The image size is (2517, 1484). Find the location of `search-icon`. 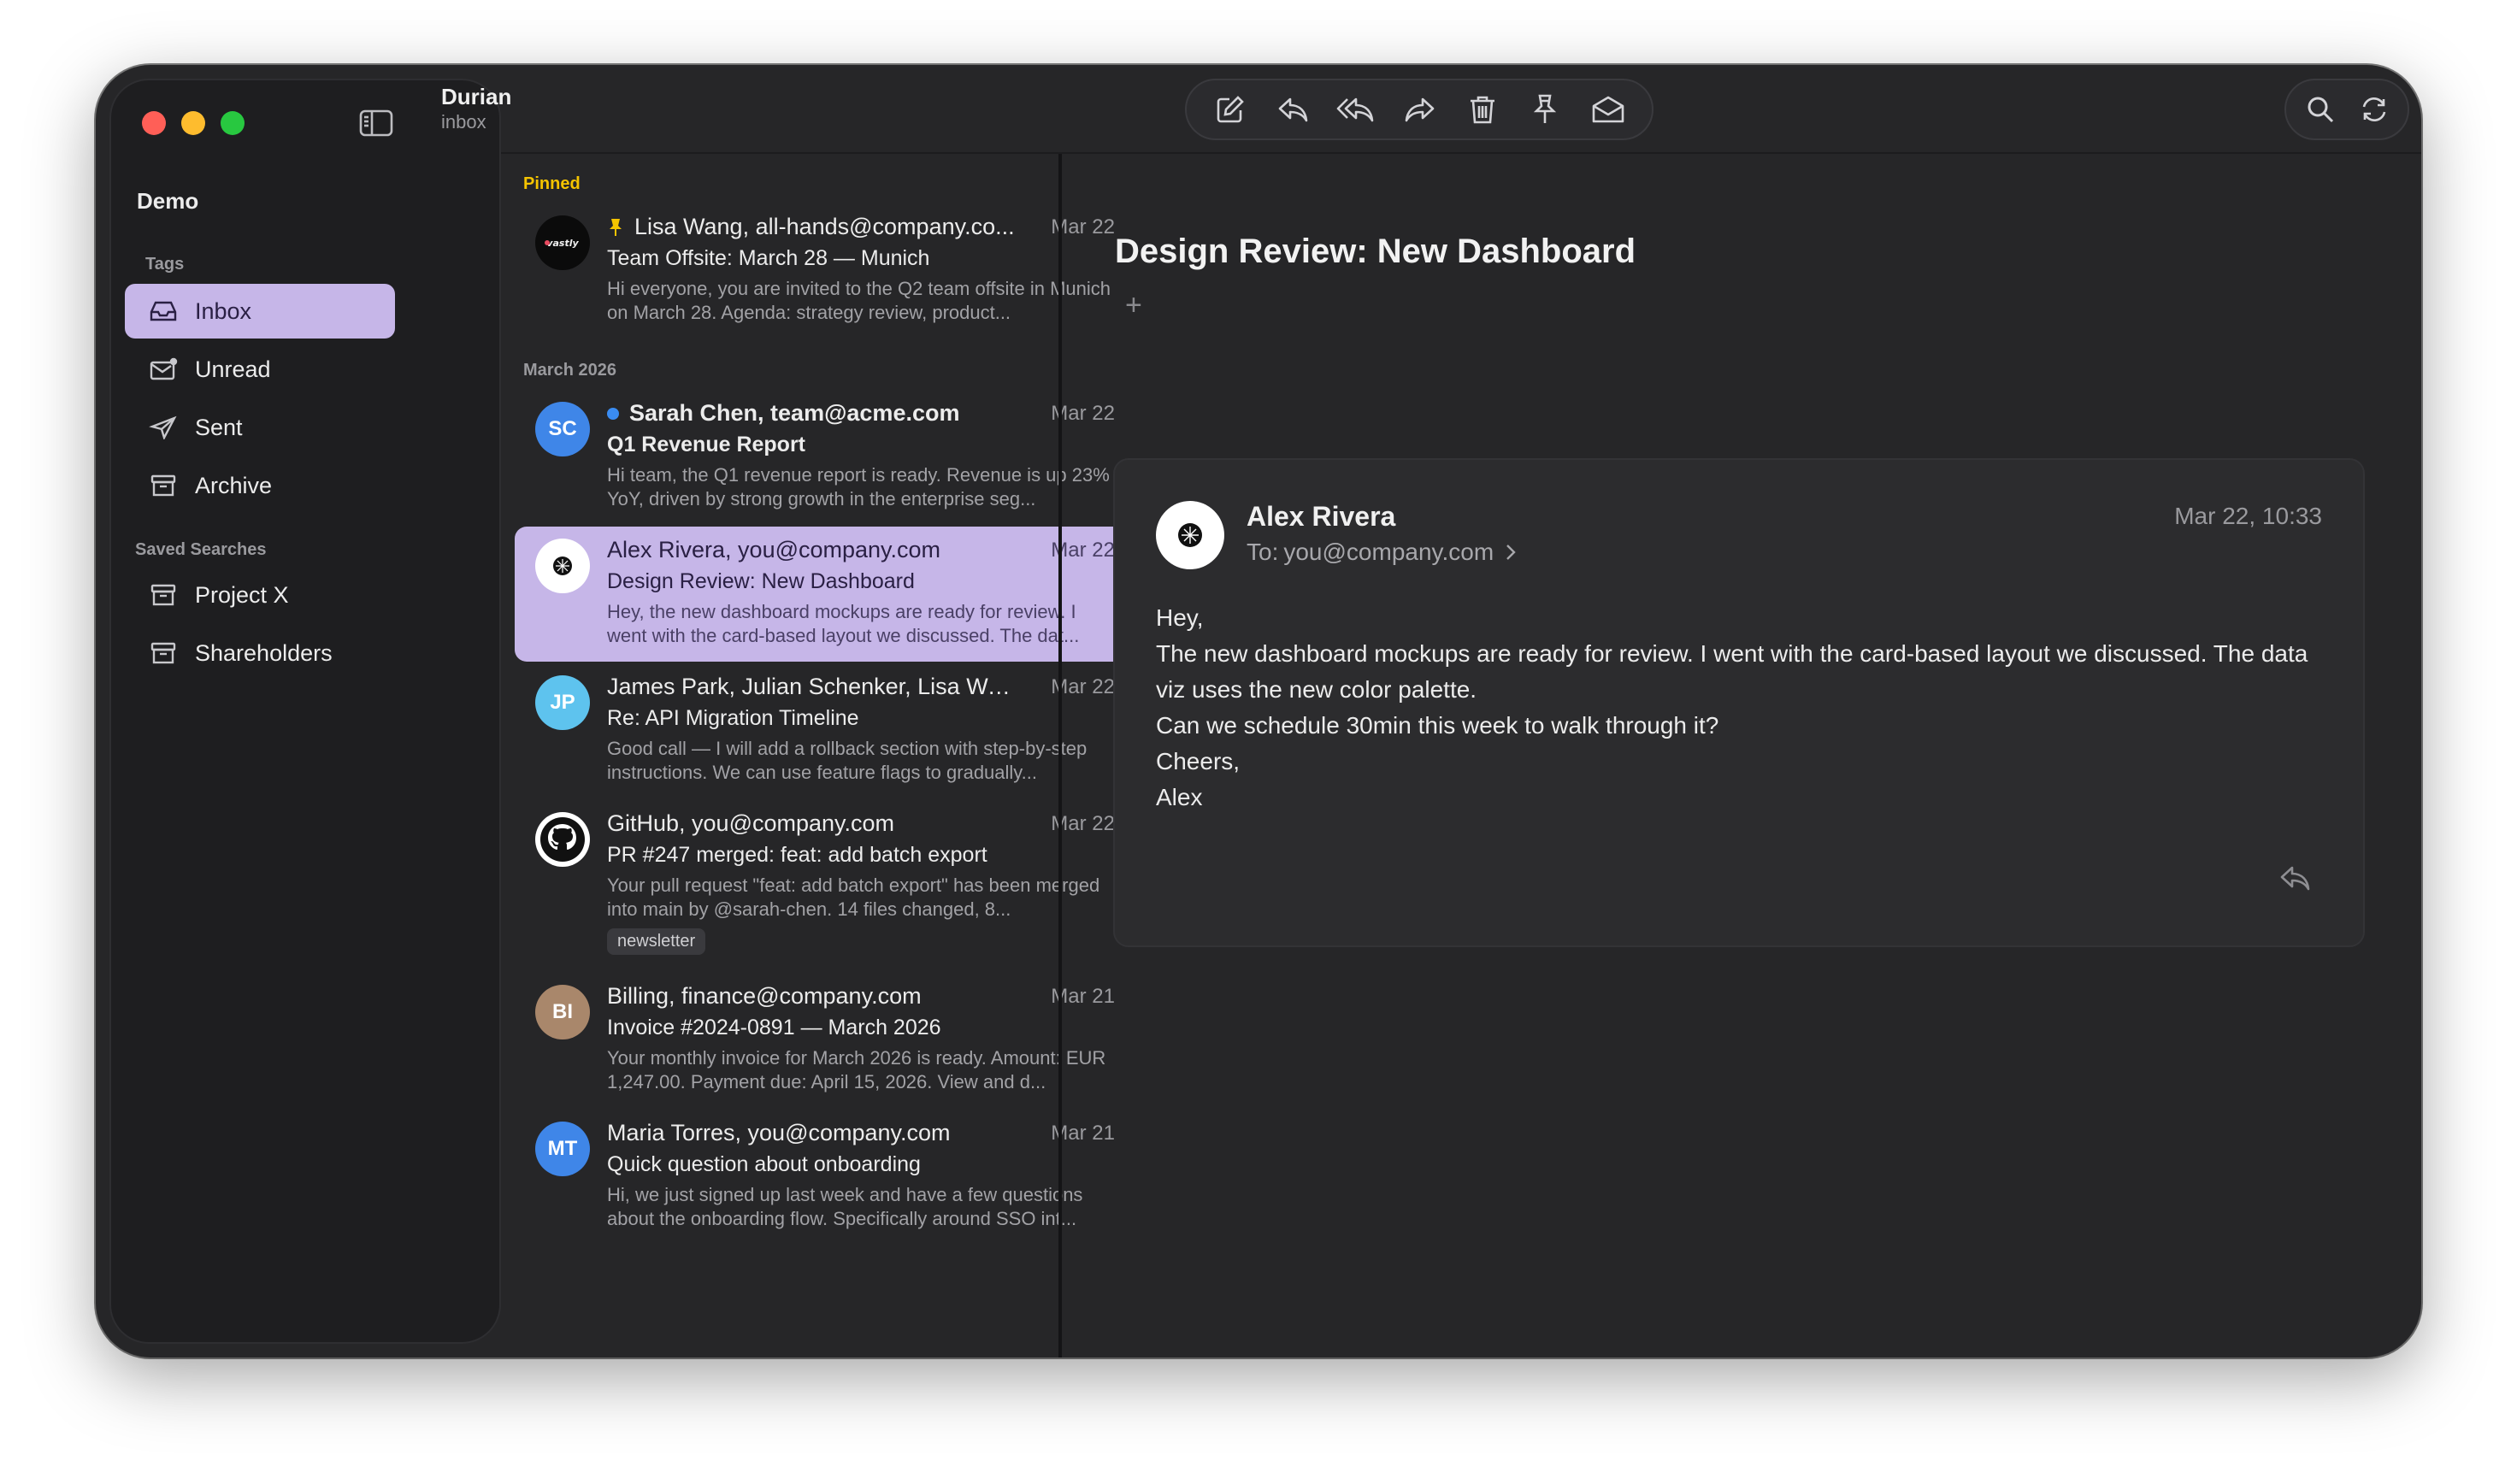

search-icon is located at coordinates (2320, 110).